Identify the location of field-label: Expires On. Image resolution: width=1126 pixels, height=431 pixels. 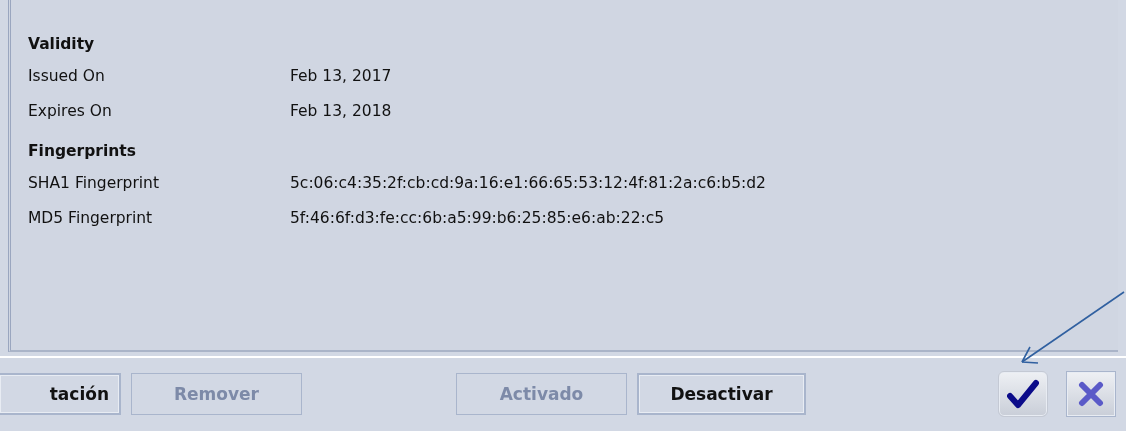
(70, 110).